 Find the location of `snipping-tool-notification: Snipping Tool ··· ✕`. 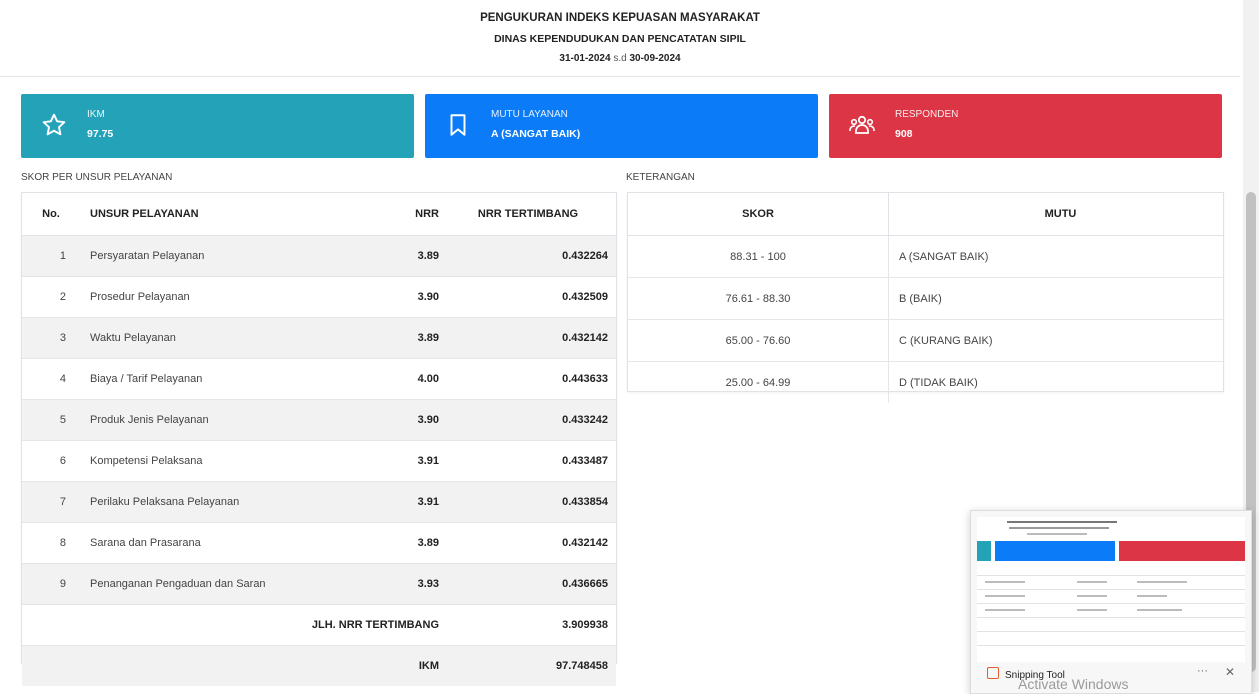

snipping-tool-notification: Snipping Tool ··· ✕ is located at coordinates (1111, 602).